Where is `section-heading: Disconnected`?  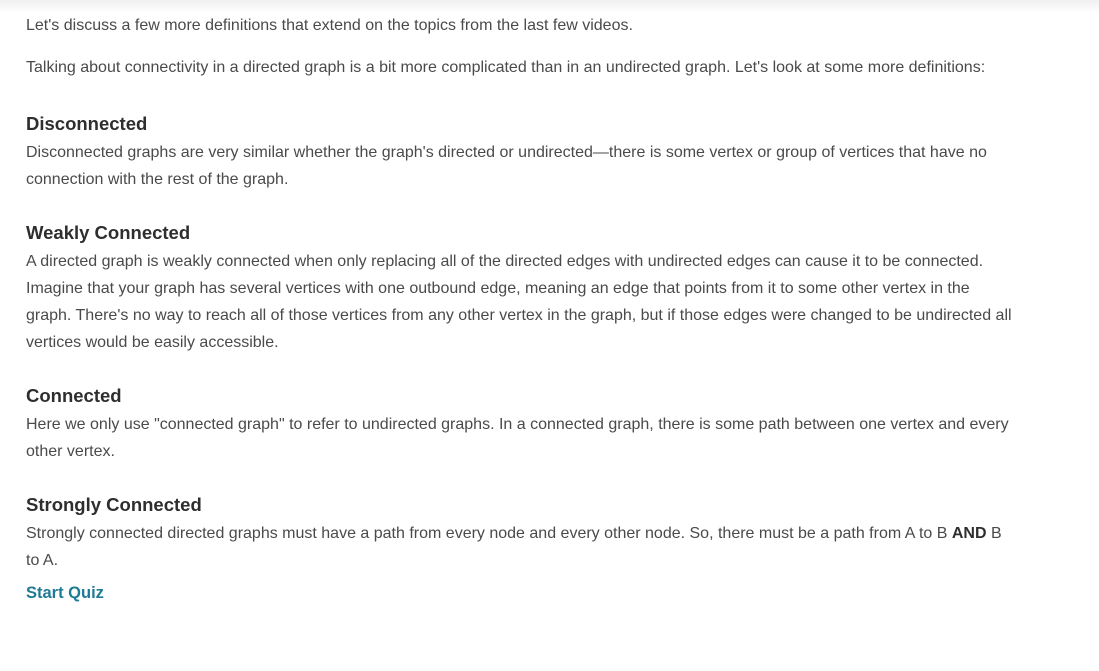
section-heading: Disconnected is located at coordinates (87, 123).